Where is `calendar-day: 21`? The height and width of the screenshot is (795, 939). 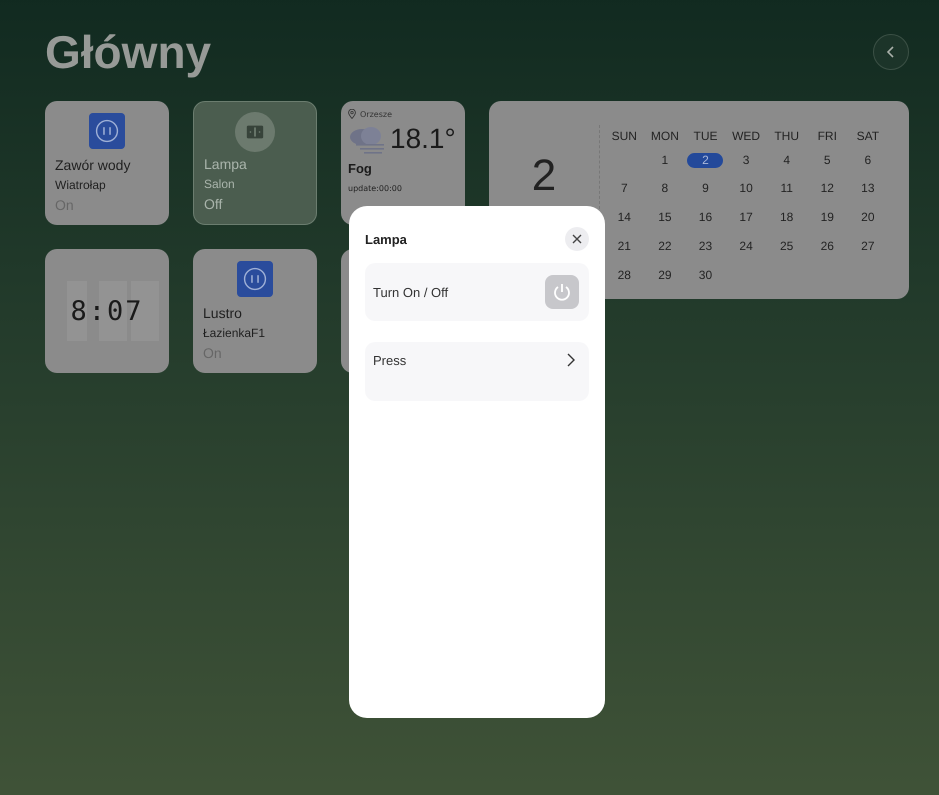 calendar-day: 21 is located at coordinates (624, 246).